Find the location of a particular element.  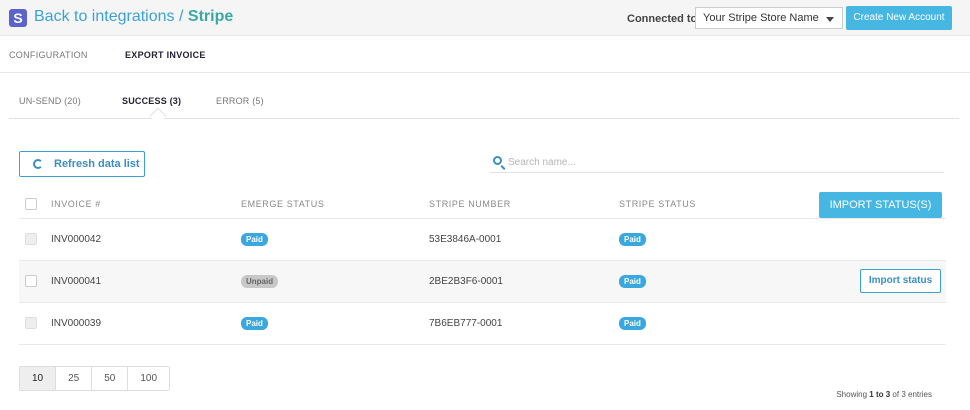

table-row: INV000042 Paid 53E3846A-0001 Paid is located at coordinates (482, 240).